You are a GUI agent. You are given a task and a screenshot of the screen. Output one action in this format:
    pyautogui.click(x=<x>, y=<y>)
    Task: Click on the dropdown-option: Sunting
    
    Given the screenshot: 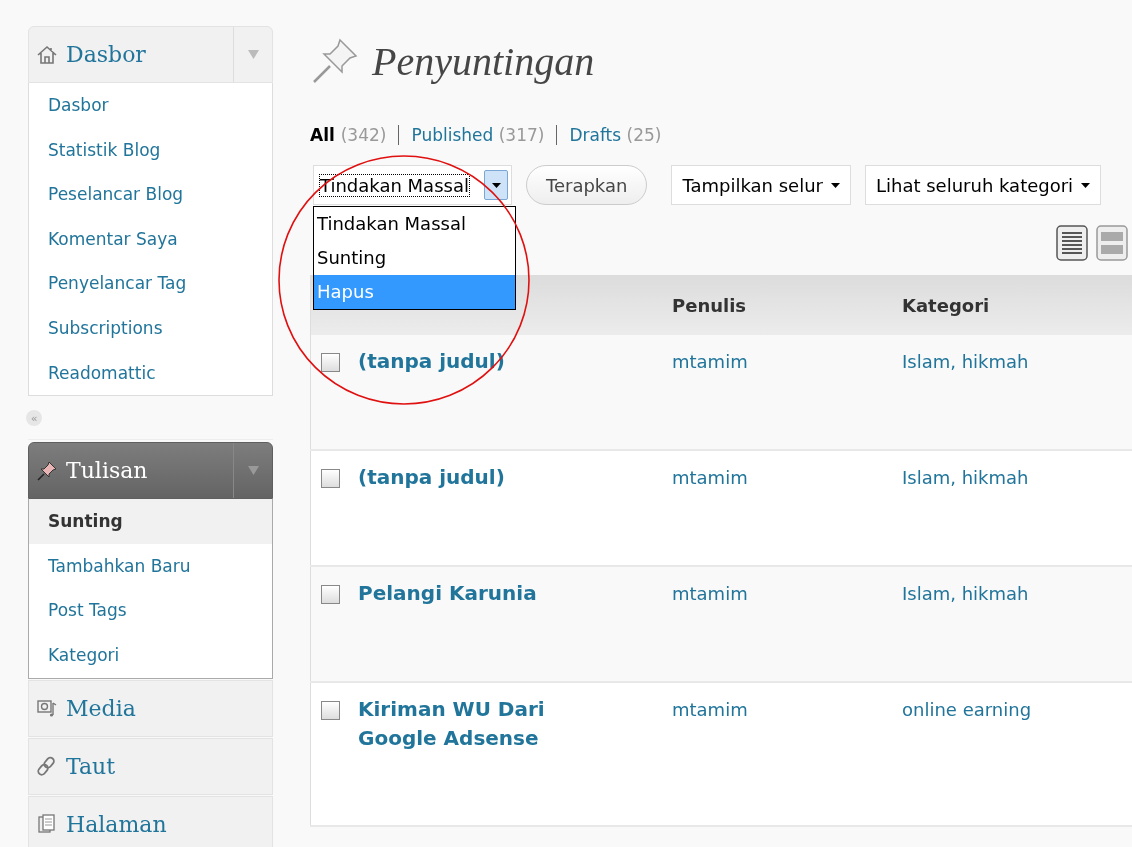 What is the action you would take?
    pyautogui.click(x=414, y=258)
    